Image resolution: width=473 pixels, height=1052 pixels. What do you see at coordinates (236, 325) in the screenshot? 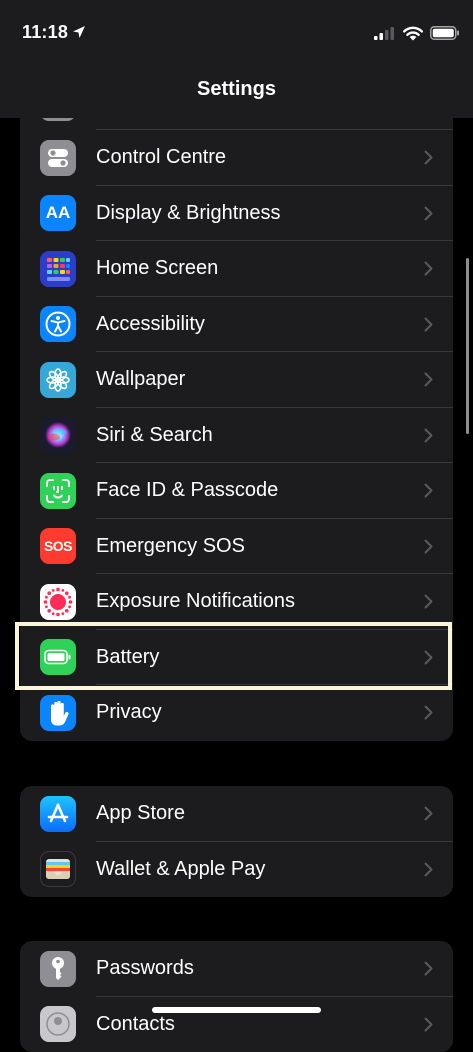
I see `settings-row-accessibility: Accessibility` at bounding box center [236, 325].